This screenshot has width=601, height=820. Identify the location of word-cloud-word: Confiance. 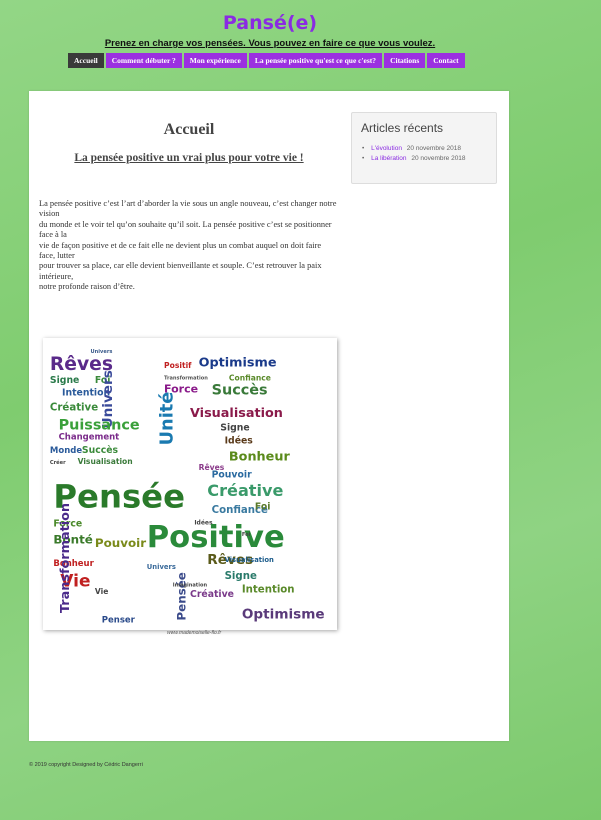
(250, 377).